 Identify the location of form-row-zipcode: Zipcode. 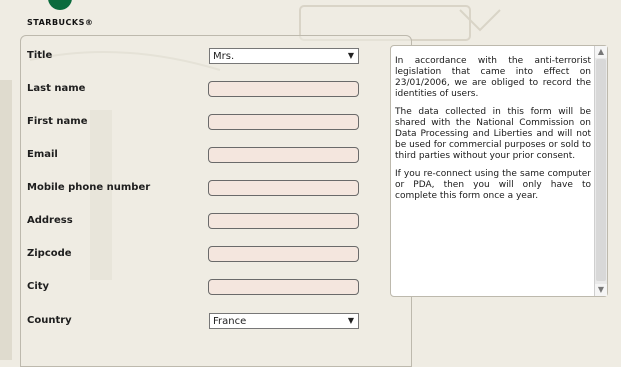
(216, 255).